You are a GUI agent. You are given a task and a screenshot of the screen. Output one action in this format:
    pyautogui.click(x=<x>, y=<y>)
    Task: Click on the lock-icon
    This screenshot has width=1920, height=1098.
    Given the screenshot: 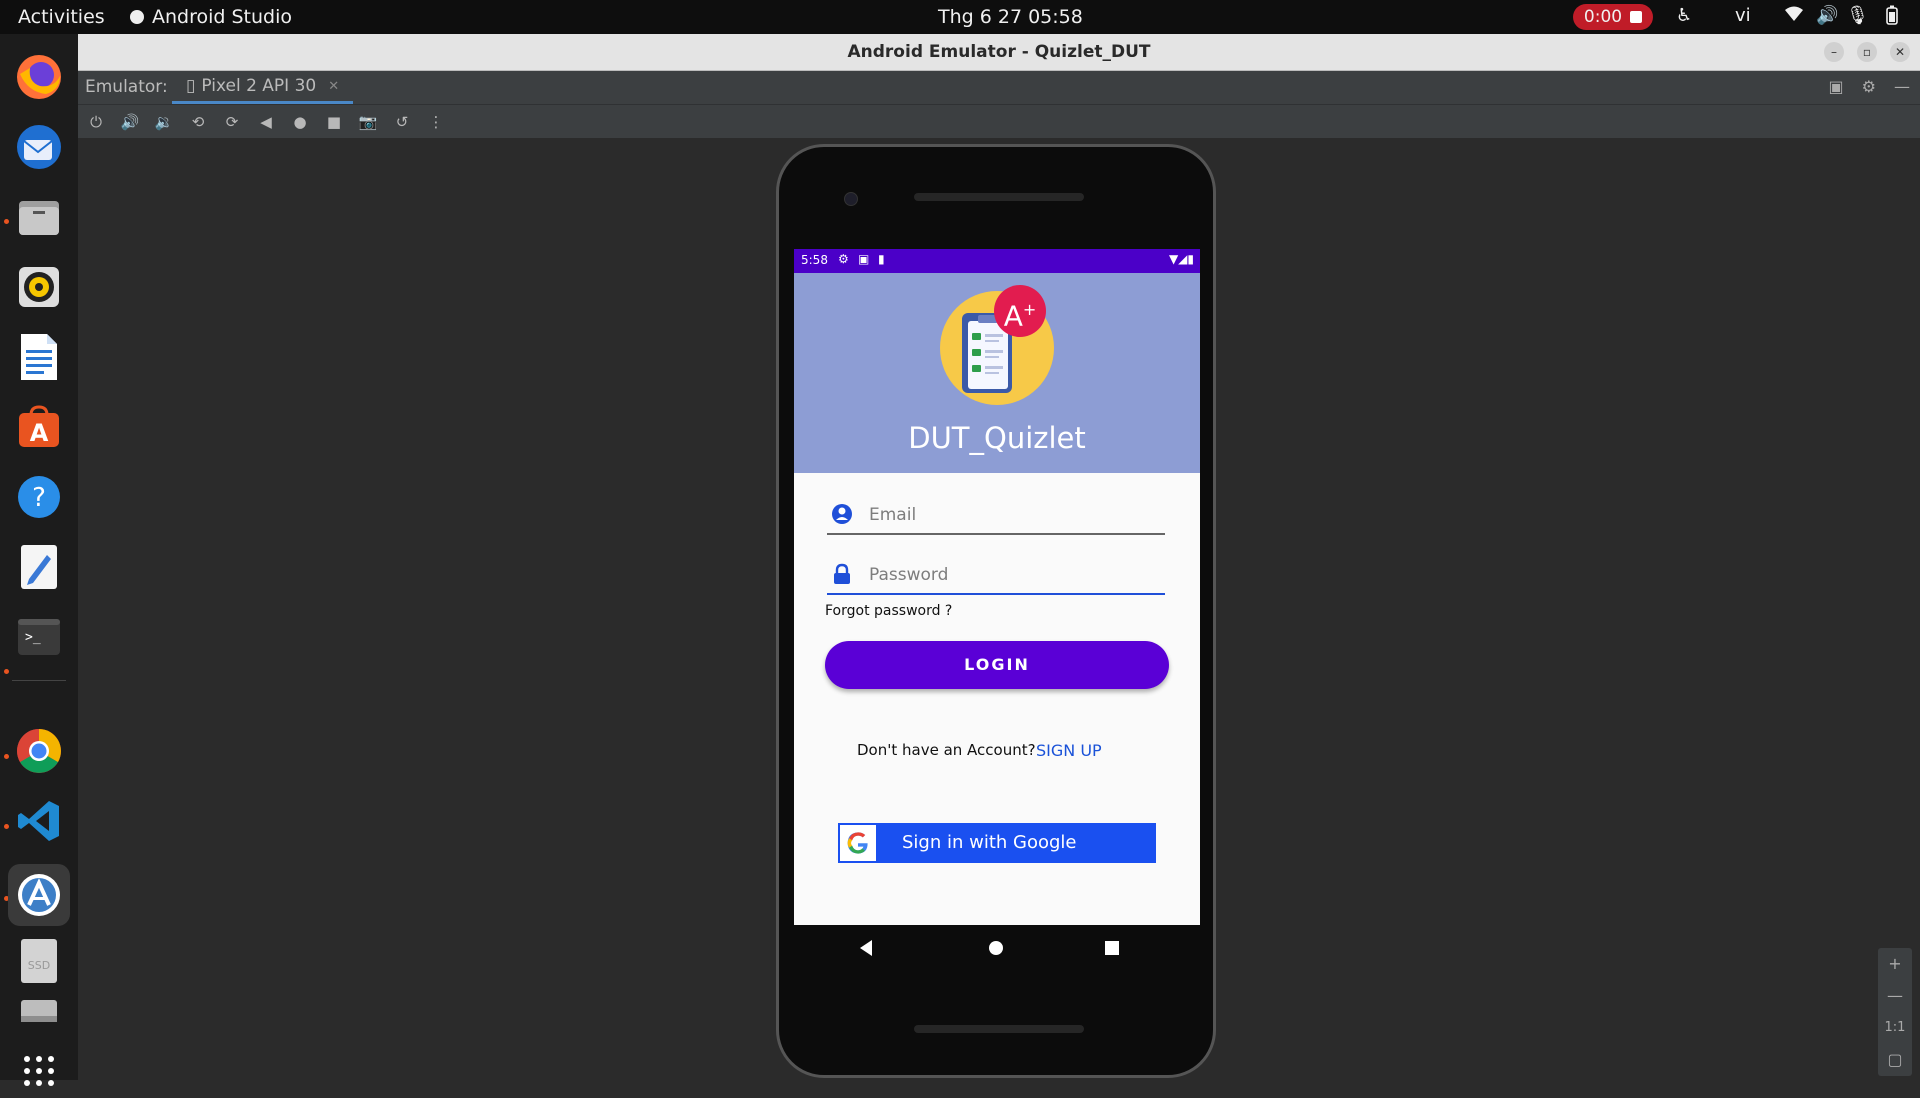 What is the action you would take?
    pyautogui.click(x=842, y=573)
    